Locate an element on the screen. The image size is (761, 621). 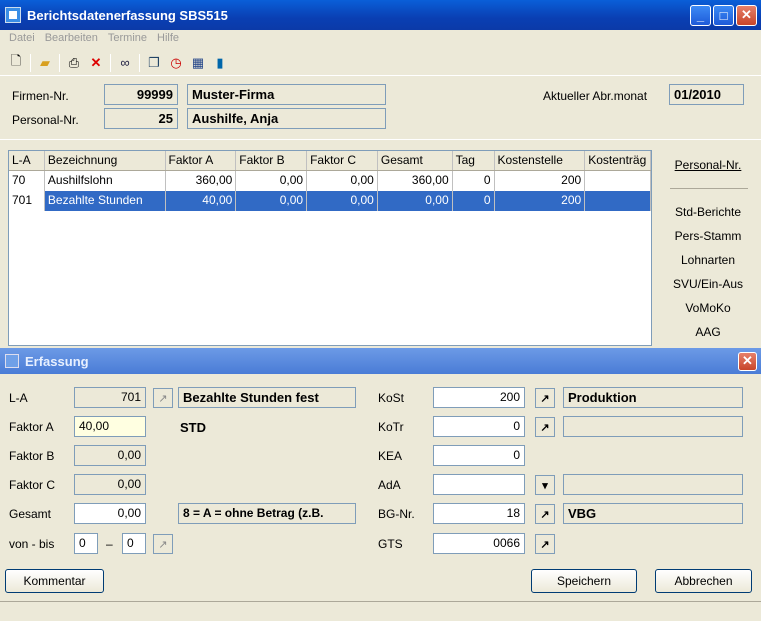
gts-lookup-button: ↗ is located at coordinates (545, 544).